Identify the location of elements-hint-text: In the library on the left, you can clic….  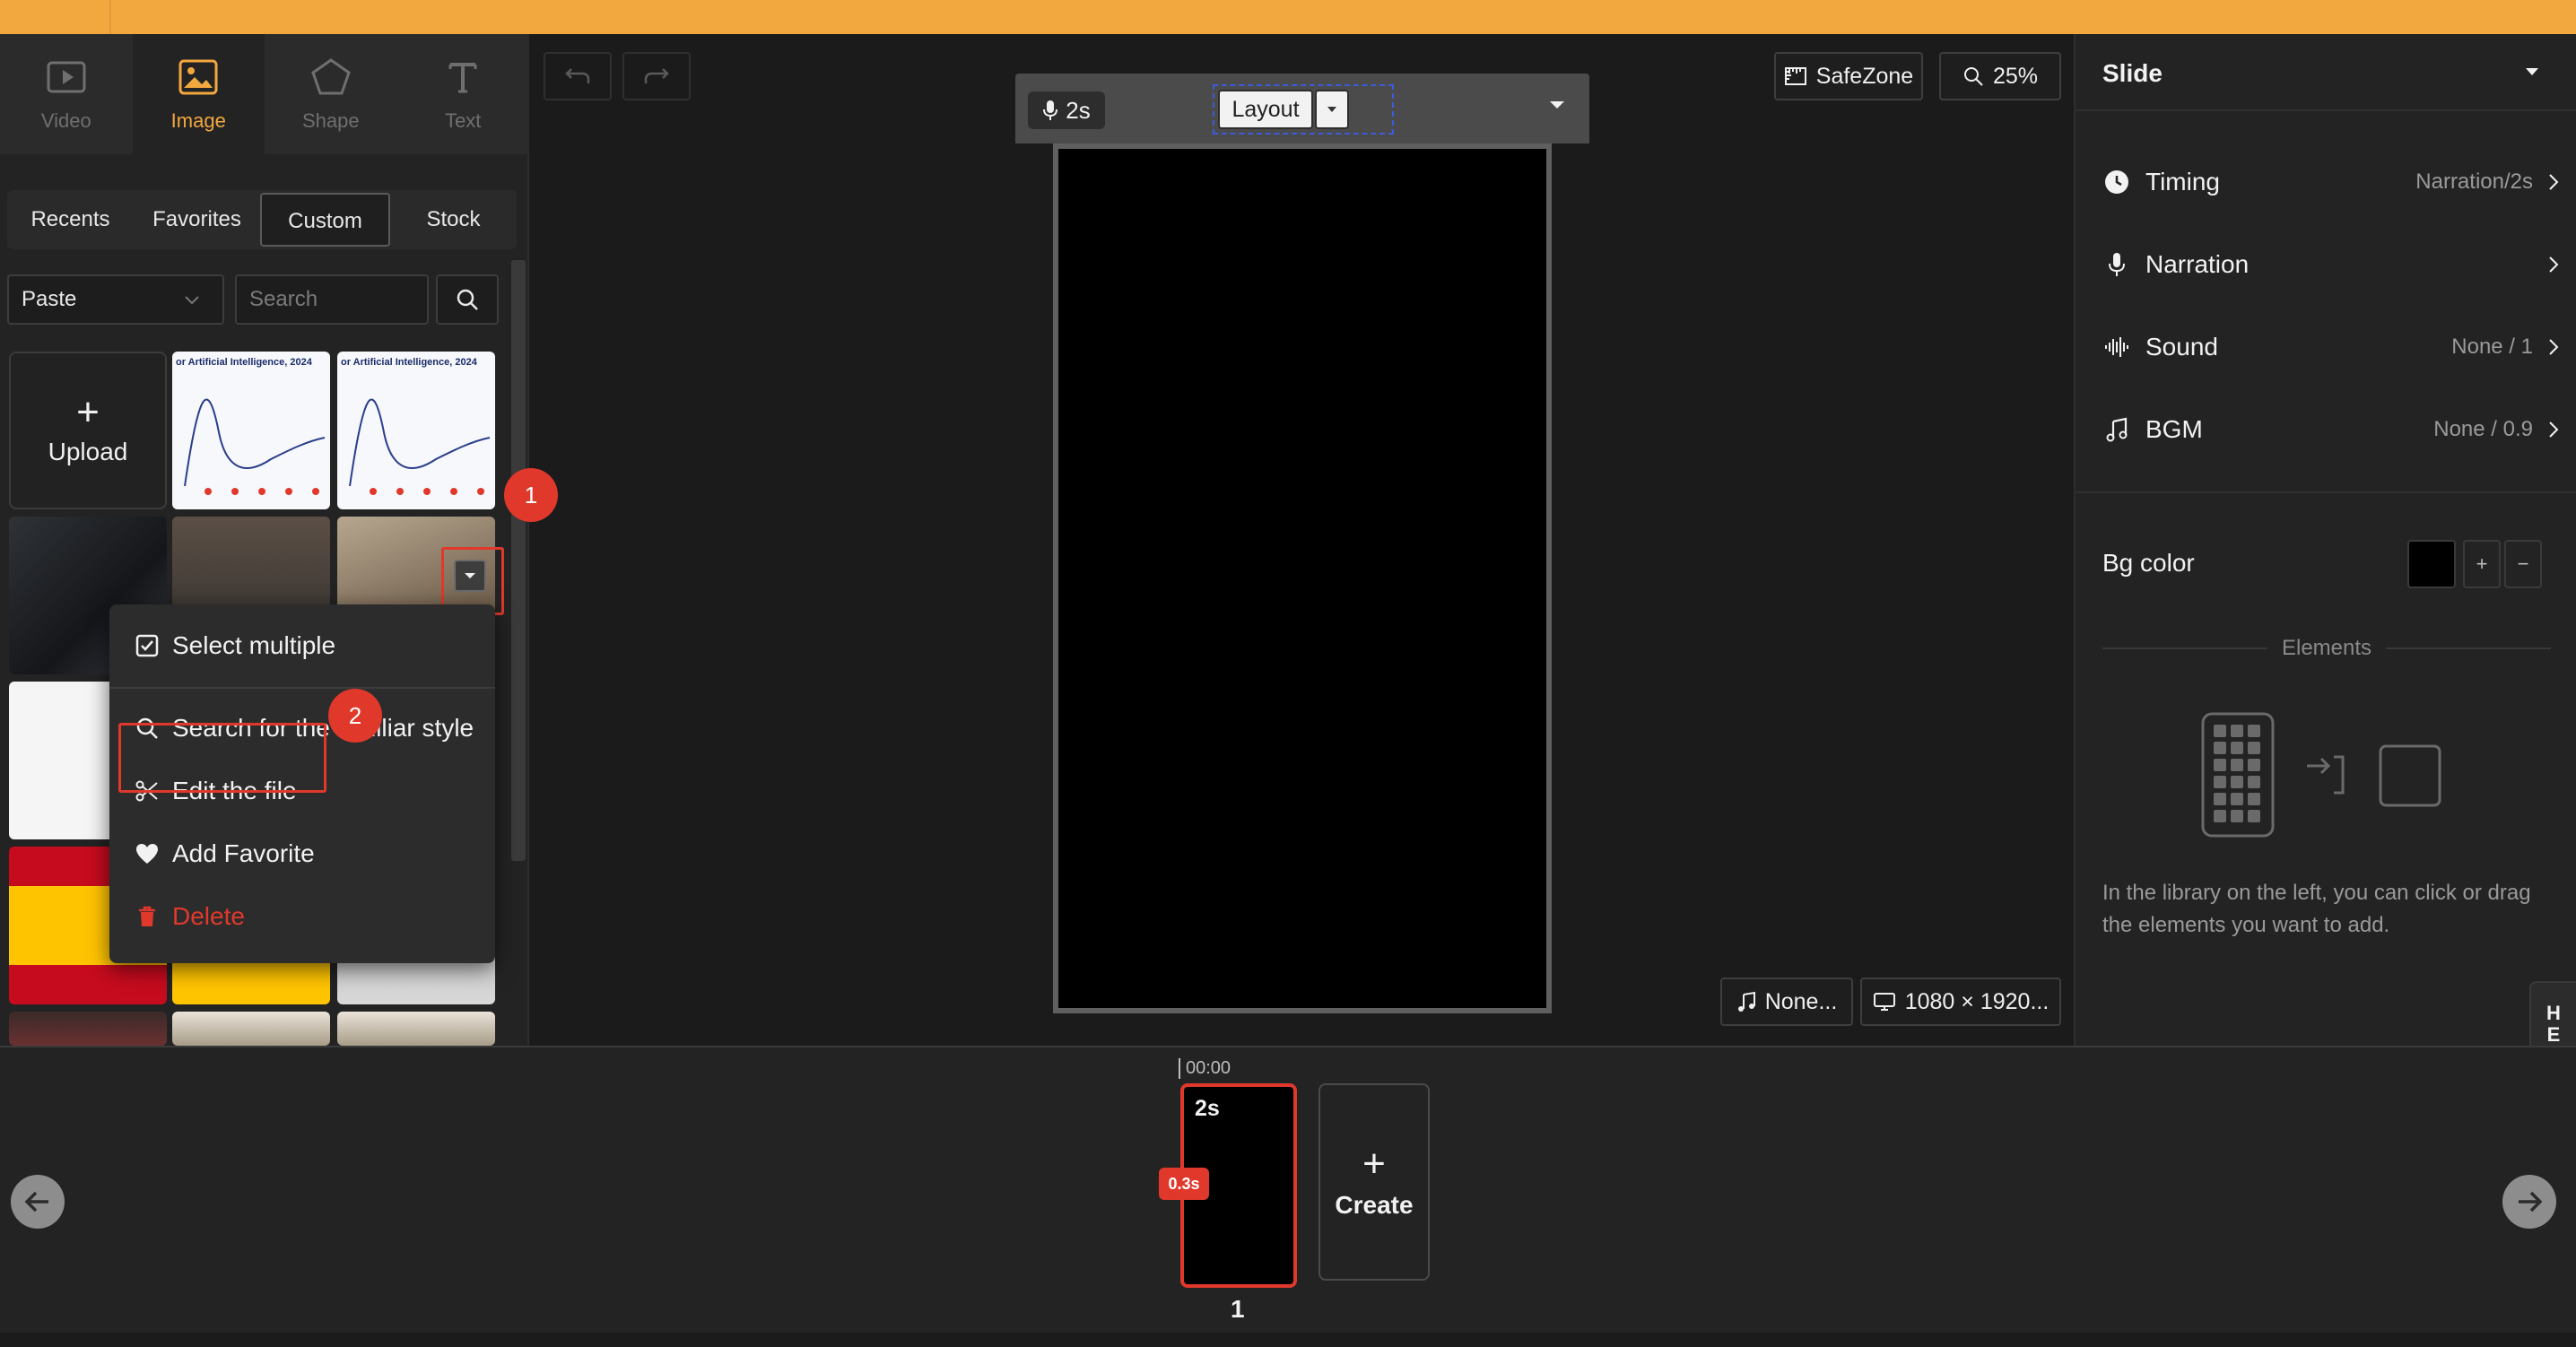
(2316, 909).